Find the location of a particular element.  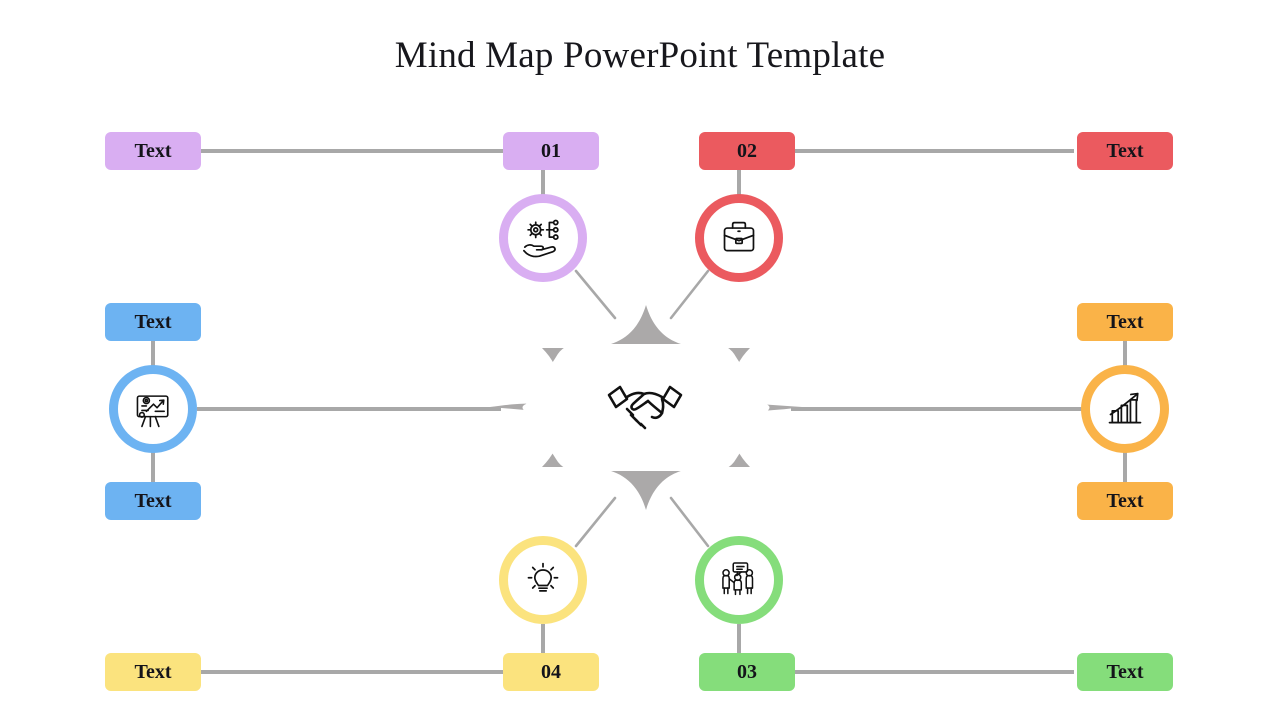

label-box-mid-left-top: Text is located at coordinates (153, 322).